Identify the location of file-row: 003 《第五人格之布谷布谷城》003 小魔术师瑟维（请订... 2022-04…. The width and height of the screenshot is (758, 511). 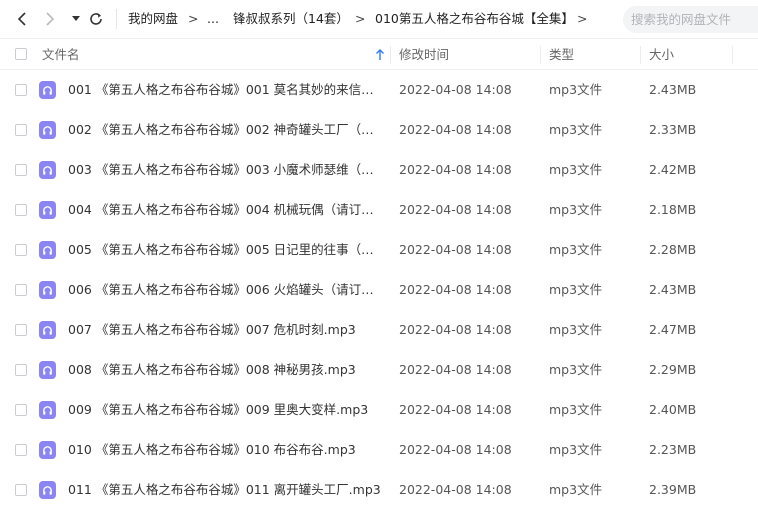
(379, 170).